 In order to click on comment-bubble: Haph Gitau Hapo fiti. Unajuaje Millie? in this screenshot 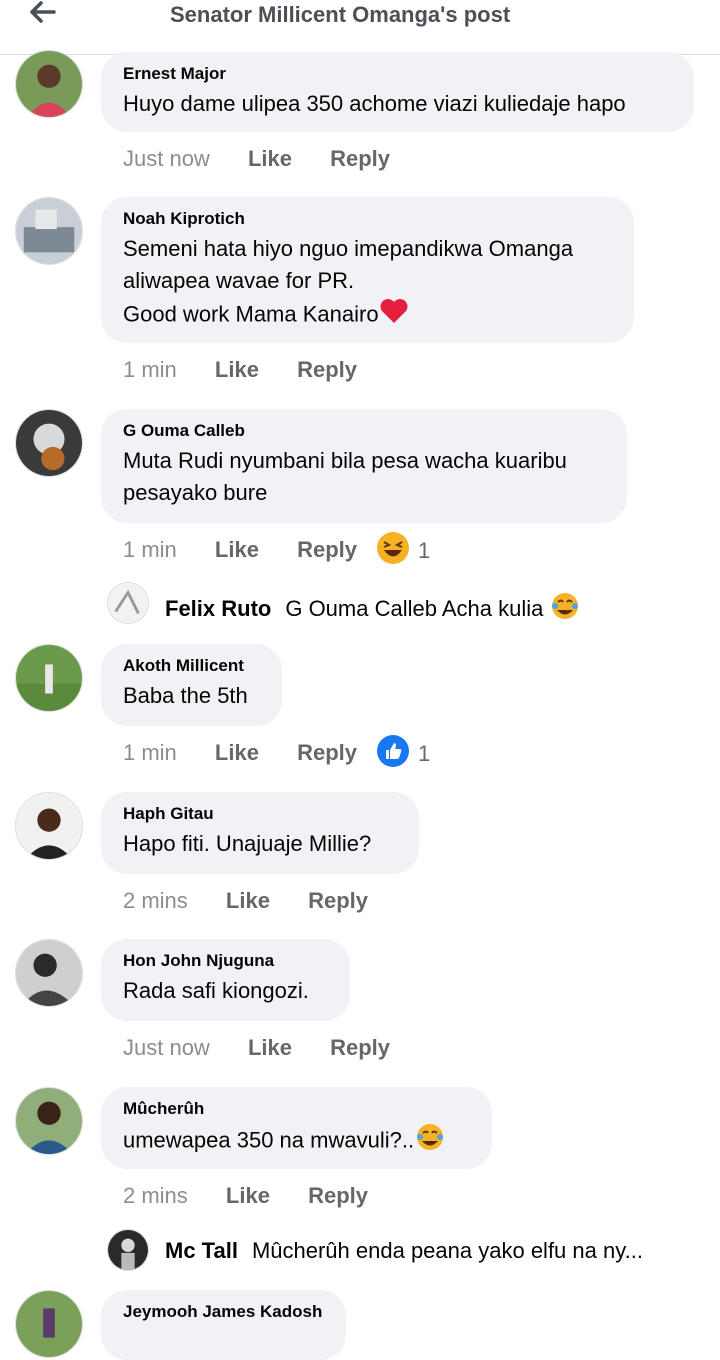, I will do `click(260, 833)`.